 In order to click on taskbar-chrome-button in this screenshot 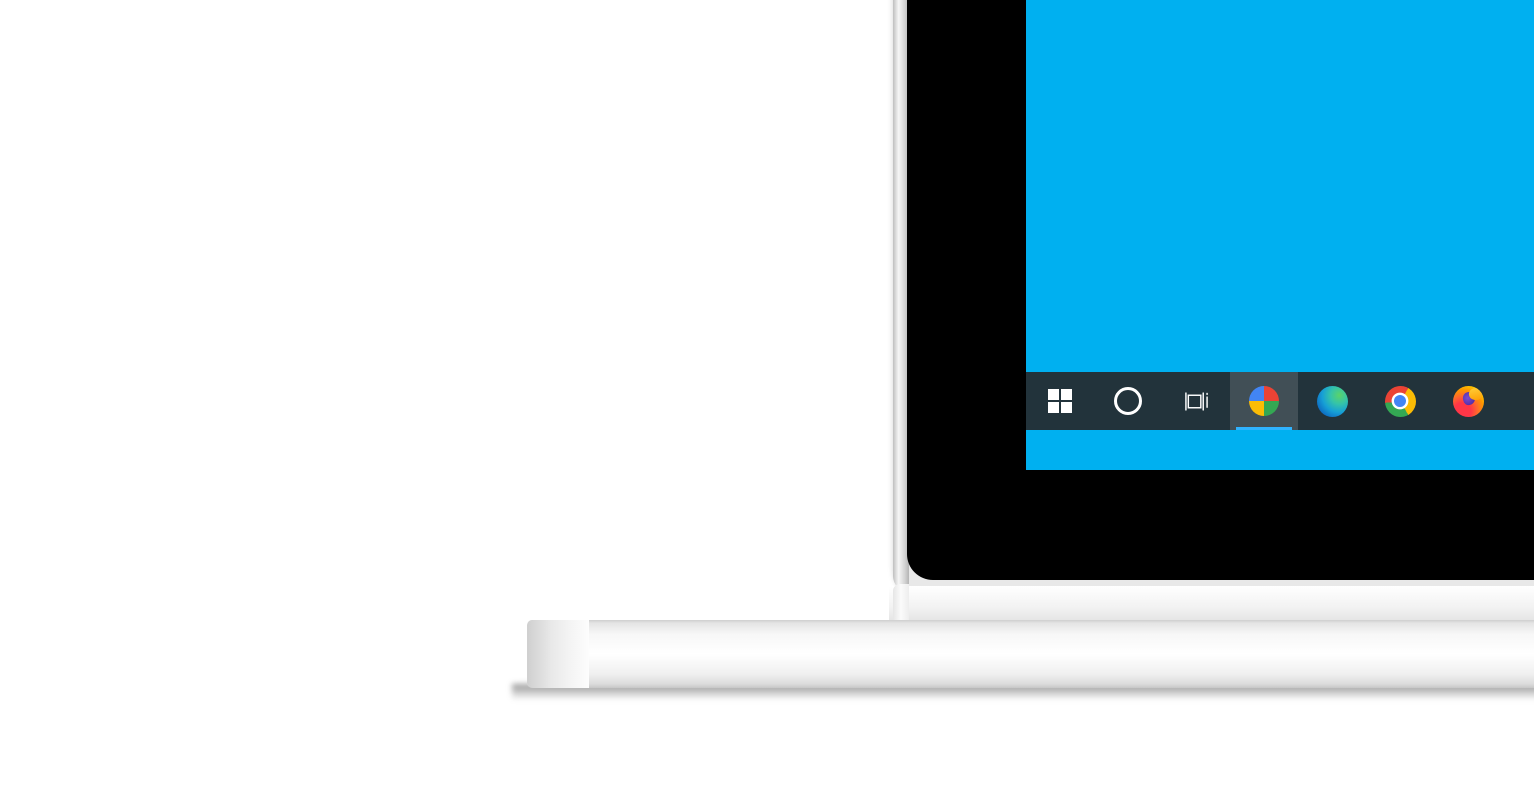, I will do `click(1400, 401)`.